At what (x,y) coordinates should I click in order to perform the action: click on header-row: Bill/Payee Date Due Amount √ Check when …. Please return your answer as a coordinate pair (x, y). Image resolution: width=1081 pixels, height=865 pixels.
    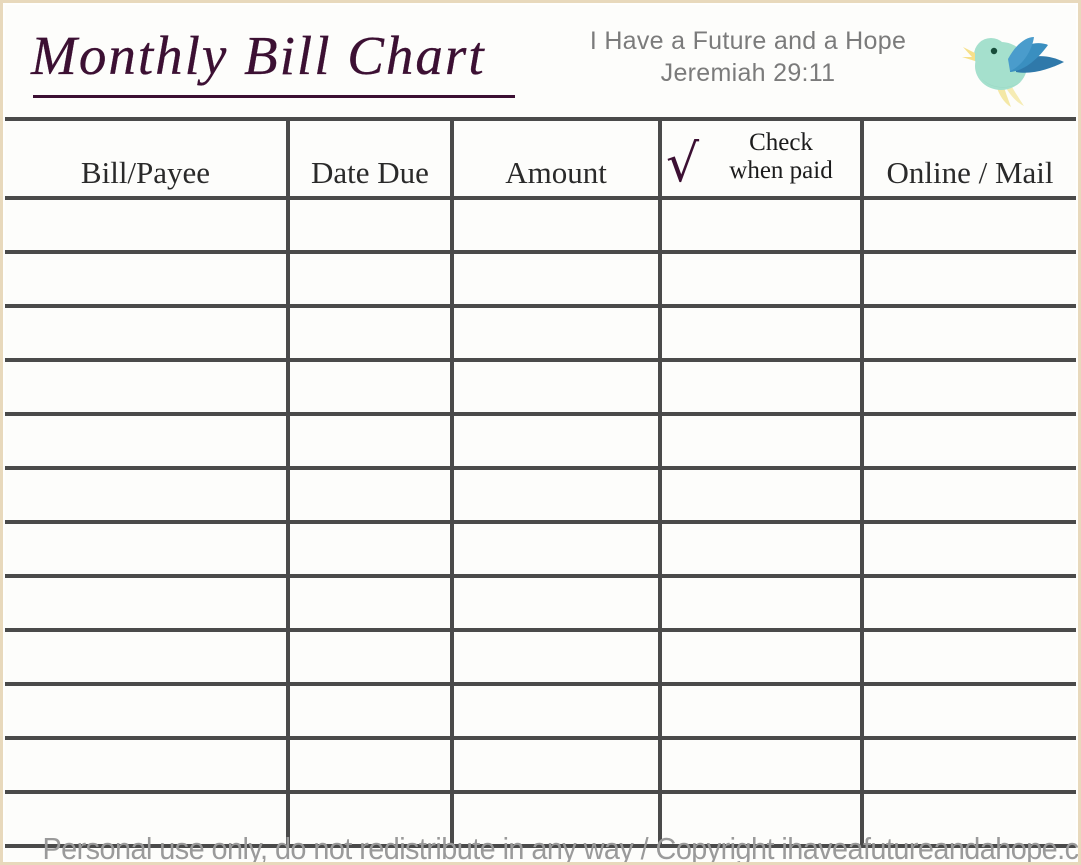
    Looking at the image, I should click on (540, 158).